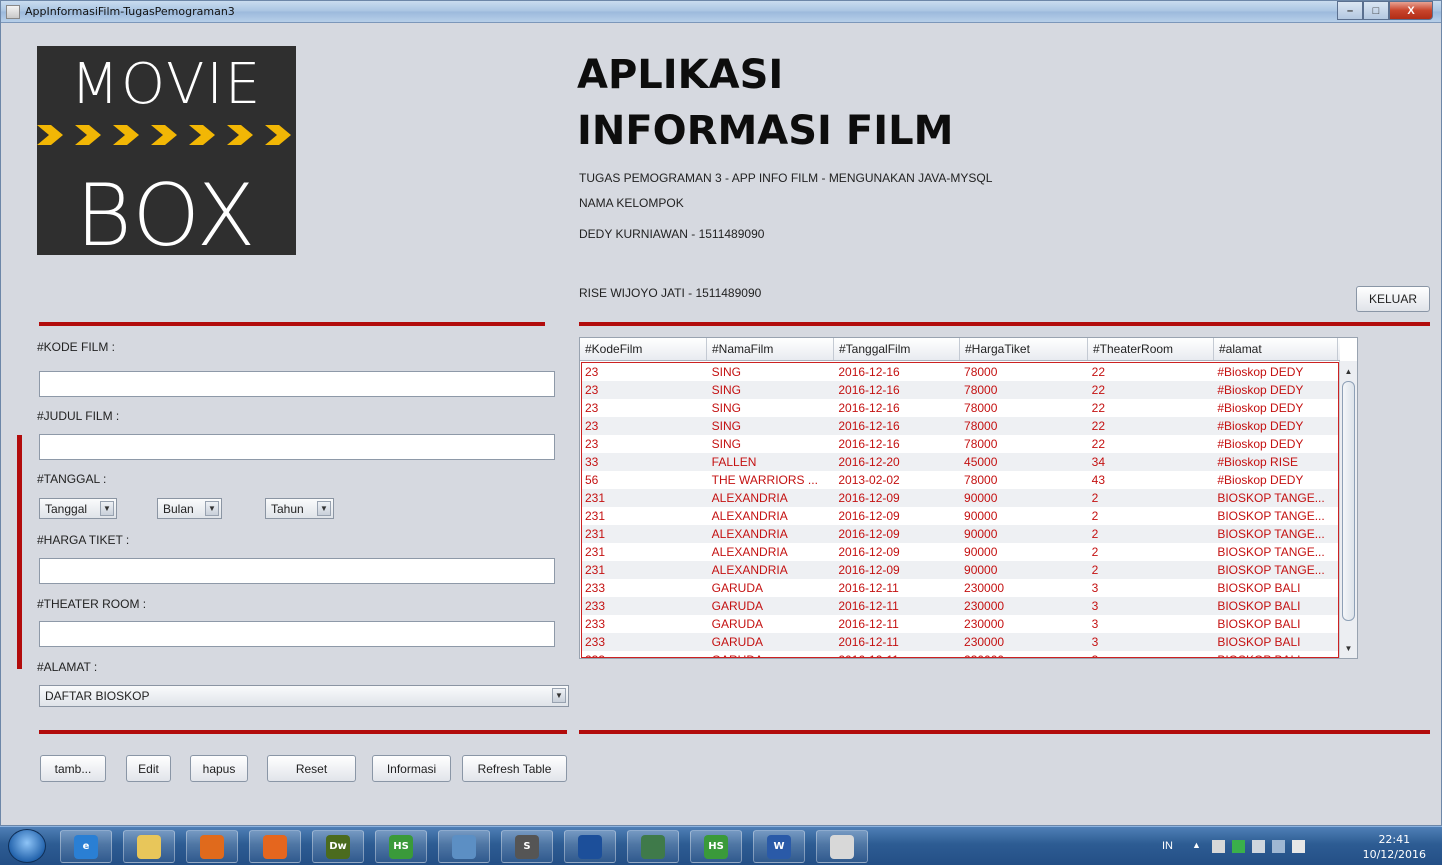 The width and height of the screenshot is (1442, 865). What do you see at coordinates (297, 571) in the screenshot?
I see `harga-tiket-input` at bounding box center [297, 571].